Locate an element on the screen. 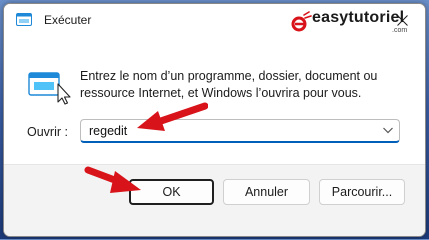 Image resolution: width=429 pixels, height=240 pixels. run-program-icon is located at coordinates (49, 88).